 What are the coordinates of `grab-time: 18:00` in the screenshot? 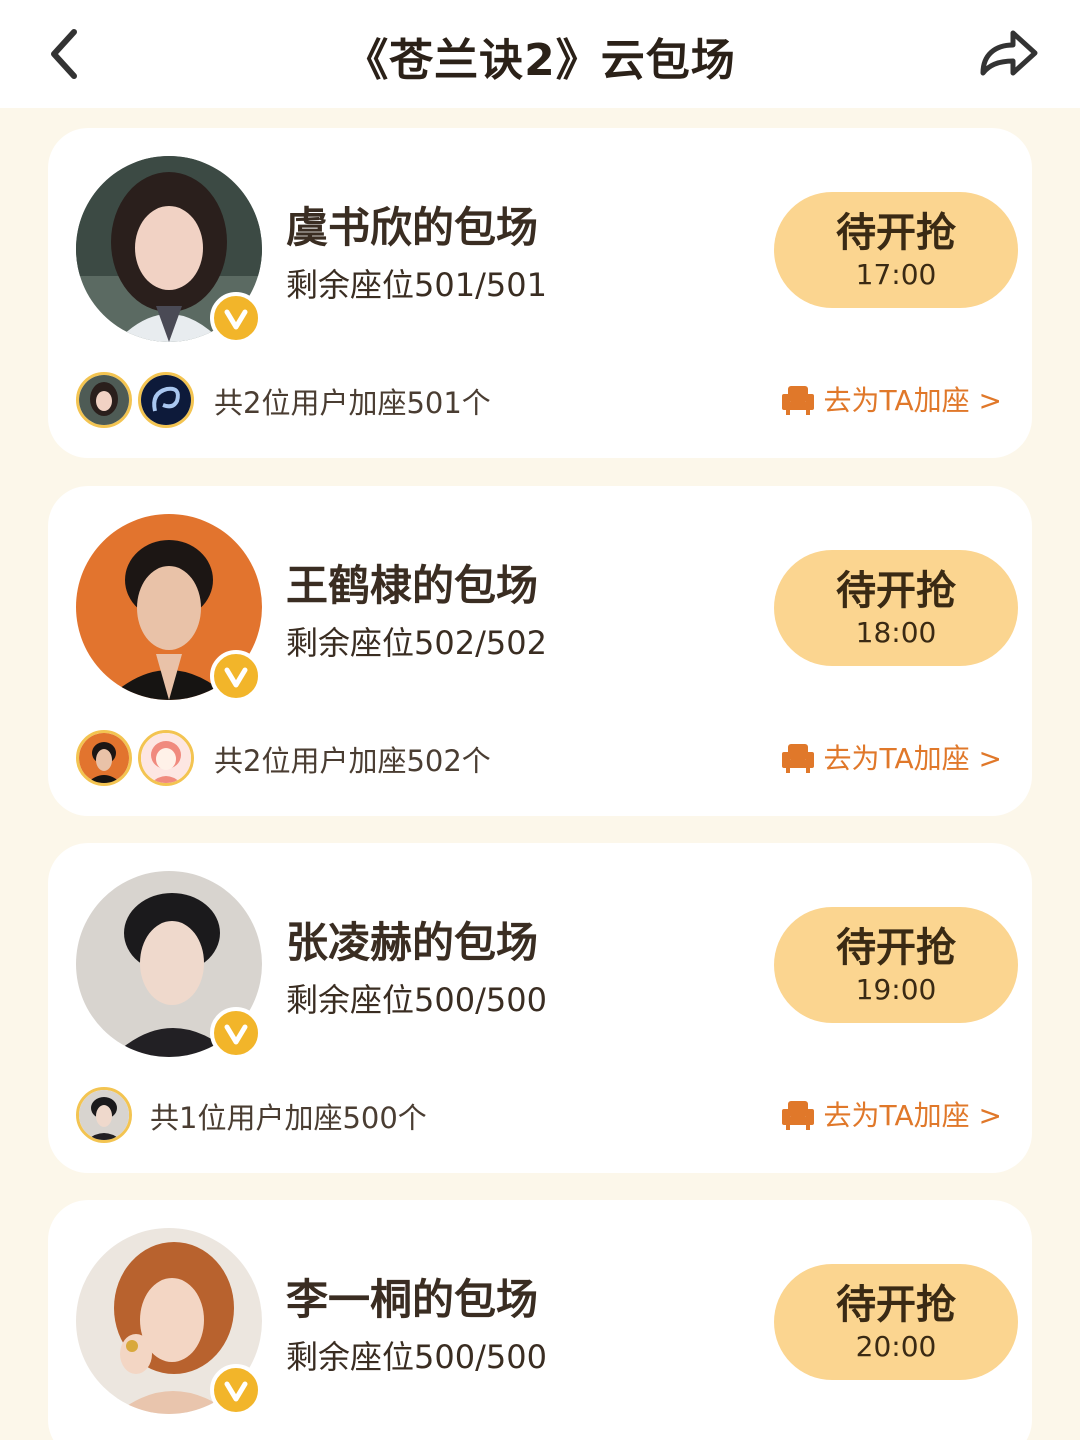 It's located at (896, 632).